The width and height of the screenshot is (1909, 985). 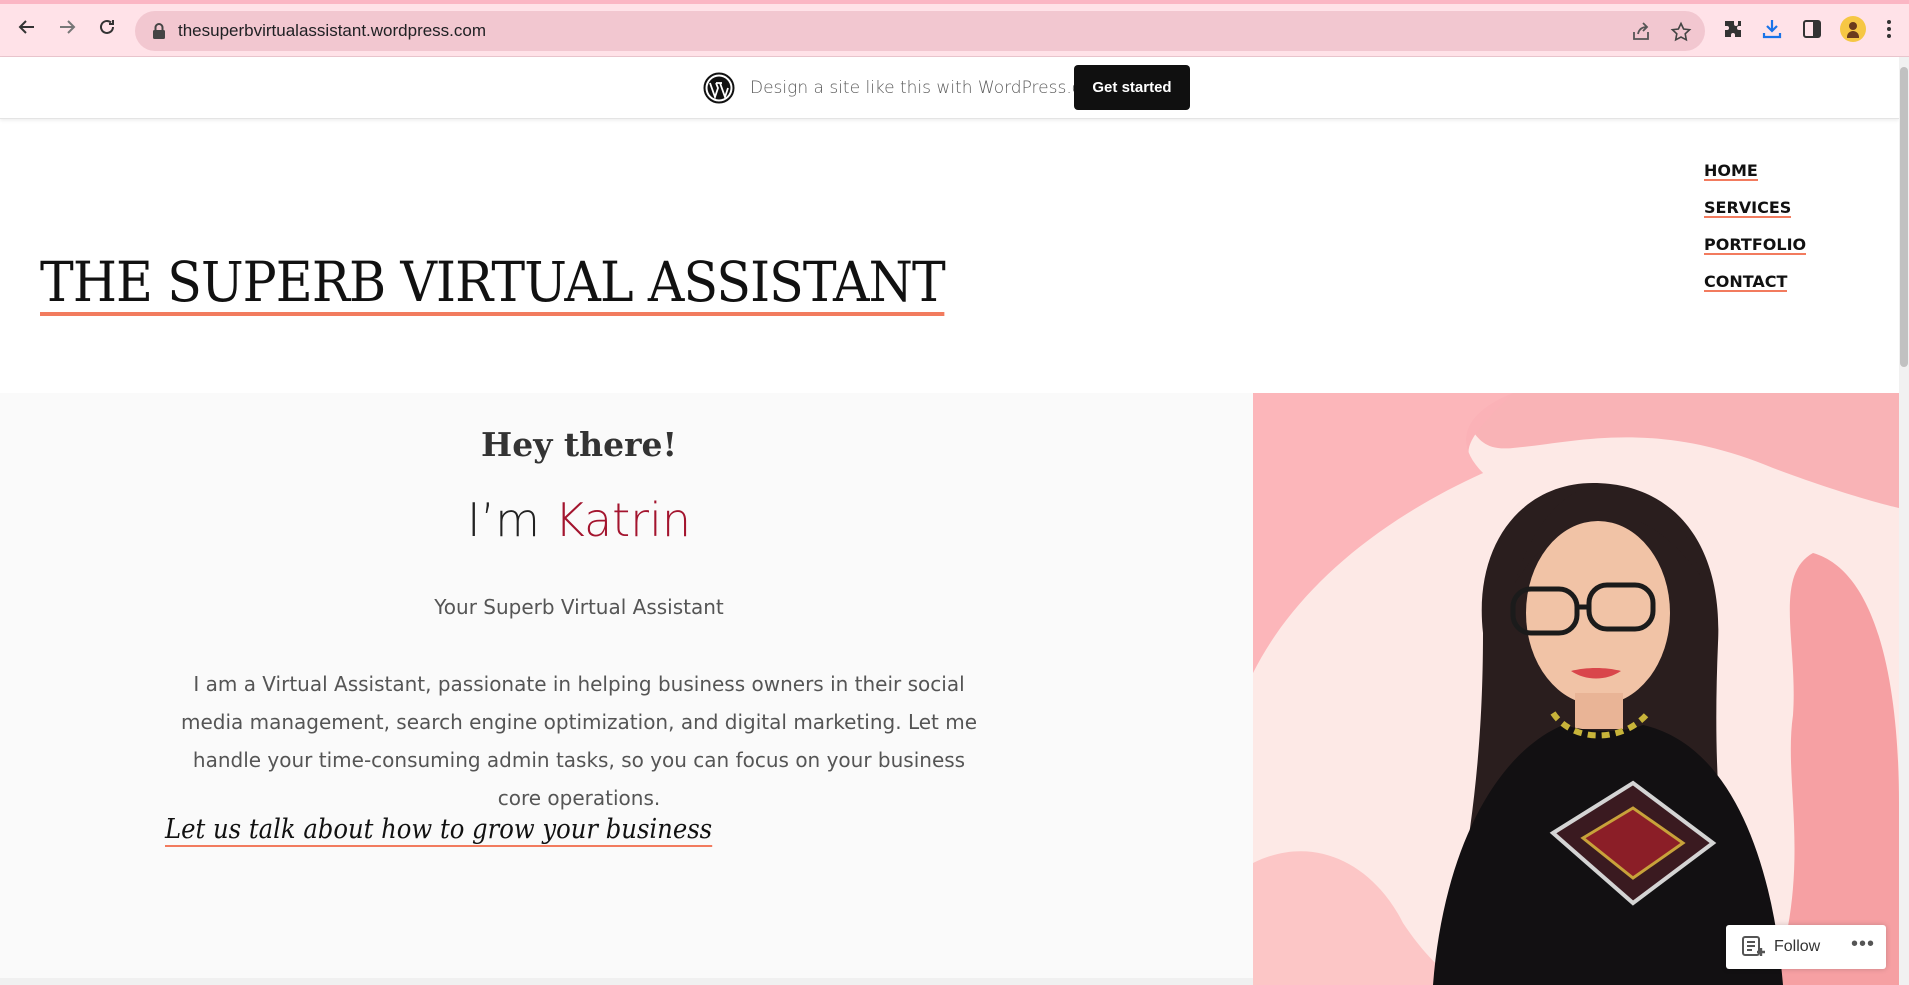 What do you see at coordinates (1853, 29) in the screenshot?
I see `profile-avatar` at bounding box center [1853, 29].